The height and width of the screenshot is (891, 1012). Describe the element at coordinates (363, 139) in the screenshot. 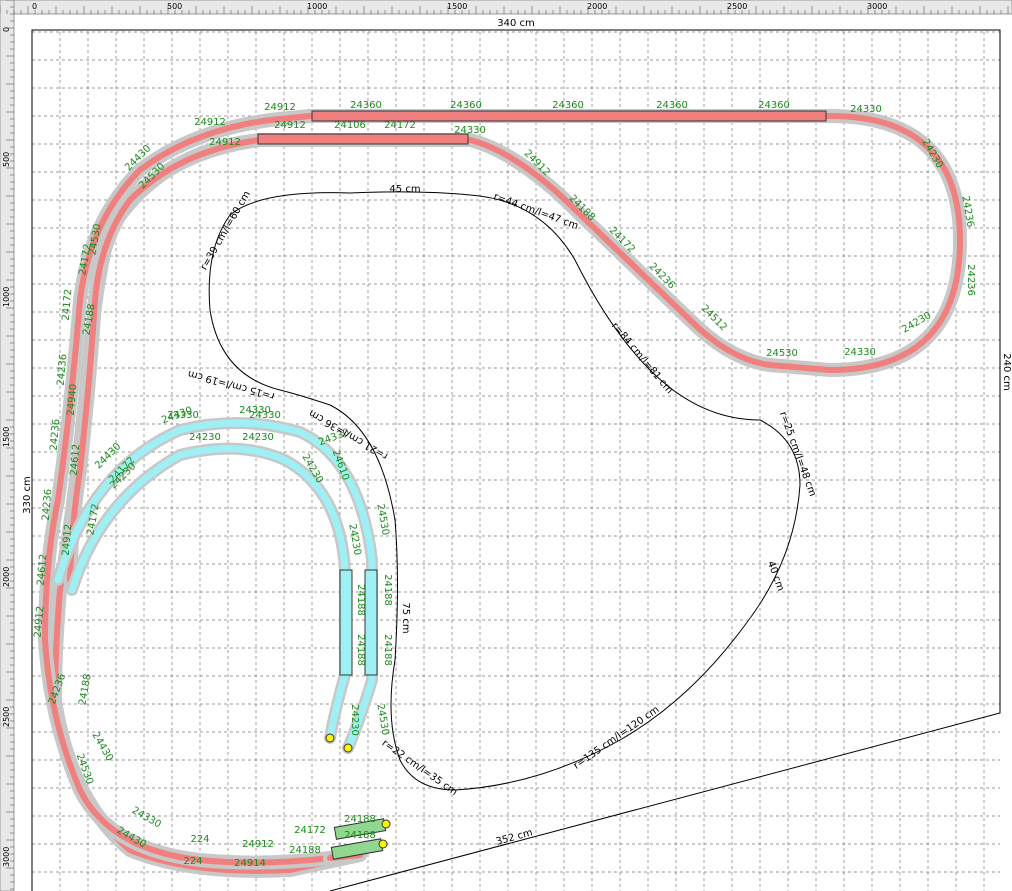

I see `inner-rail` at that location.